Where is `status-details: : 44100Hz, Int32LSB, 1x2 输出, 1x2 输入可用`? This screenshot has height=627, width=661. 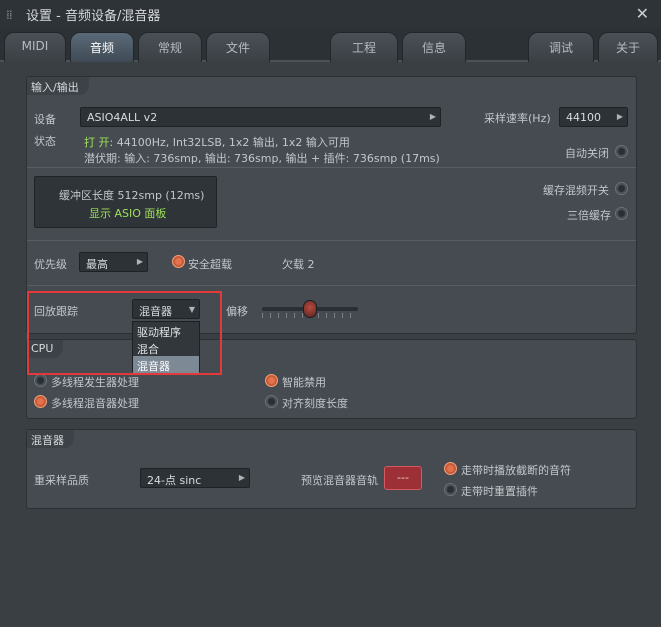 status-details: : 44100Hz, Int32LSB, 1x2 输出, 1x2 输入可用 is located at coordinates (229, 142).